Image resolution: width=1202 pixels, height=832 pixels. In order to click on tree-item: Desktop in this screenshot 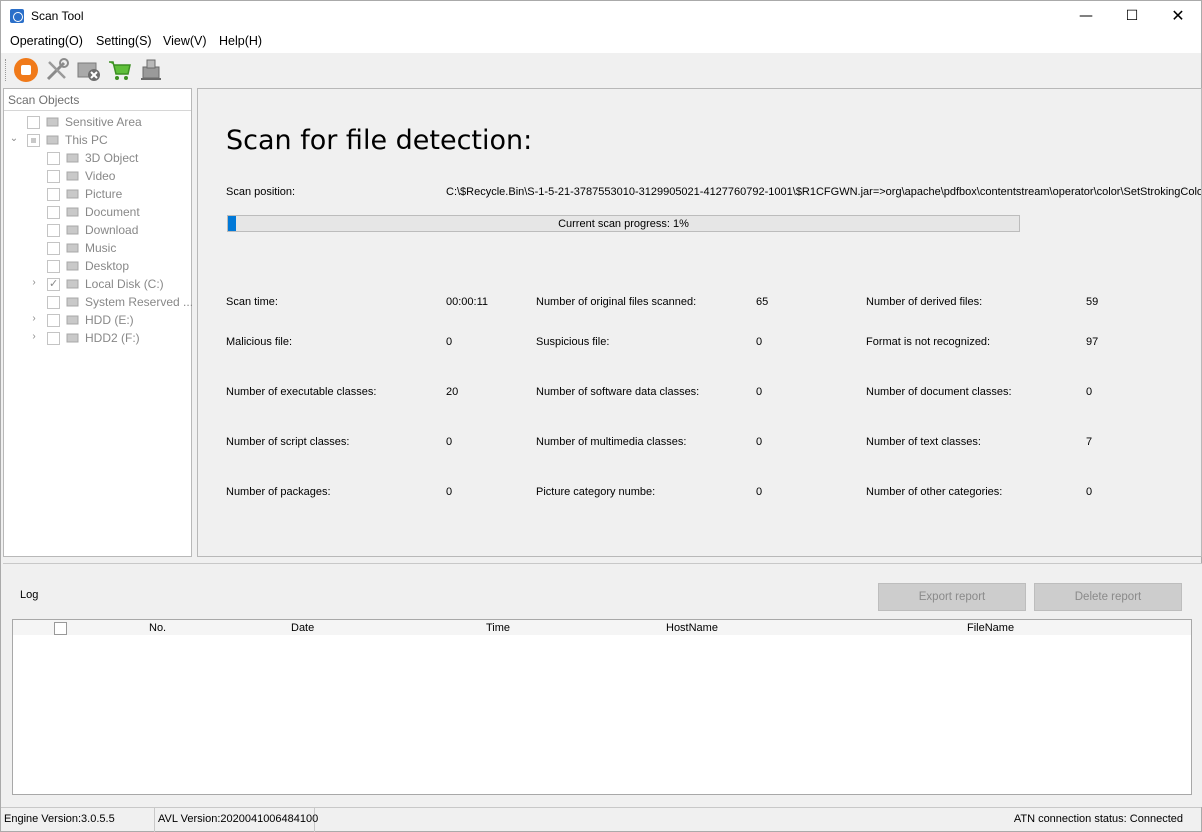, I will do `click(97, 266)`.